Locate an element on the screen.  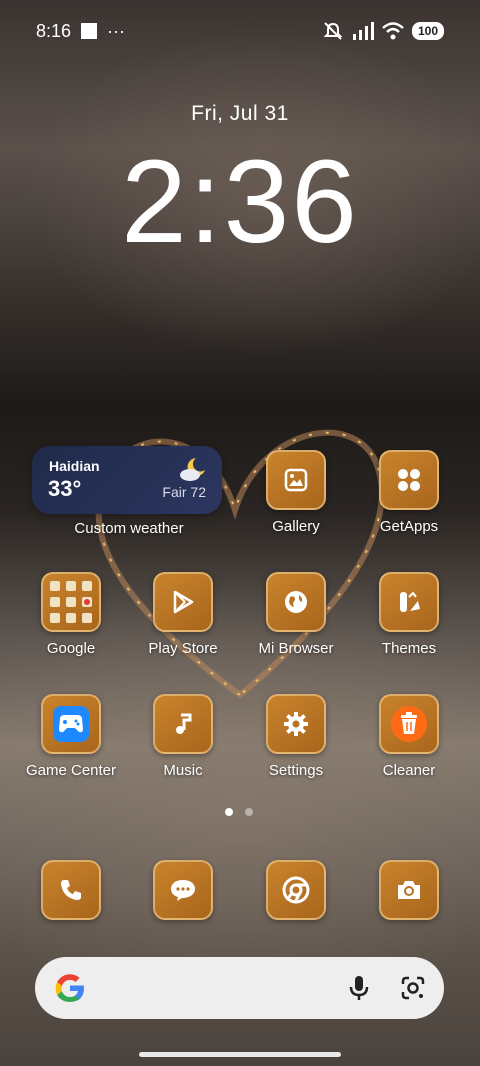
app-label: Themes is located at coordinates (409, 648).